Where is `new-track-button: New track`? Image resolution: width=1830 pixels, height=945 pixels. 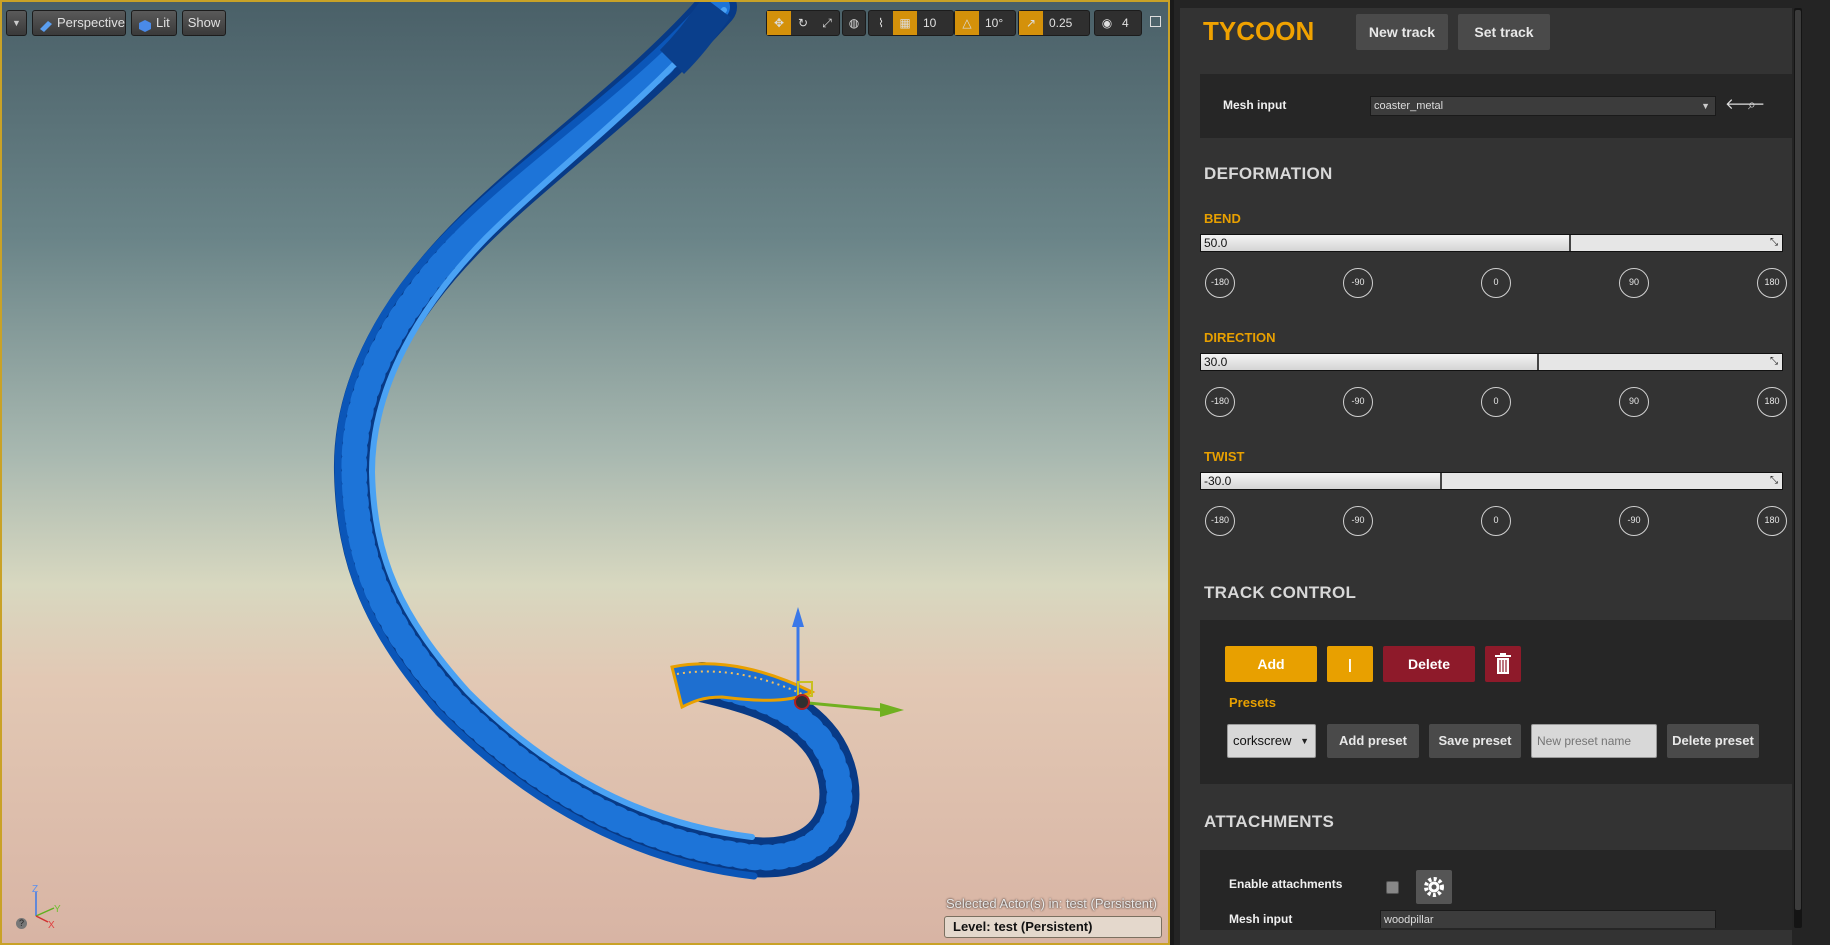 new-track-button: New track is located at coordinates (1402, 32).